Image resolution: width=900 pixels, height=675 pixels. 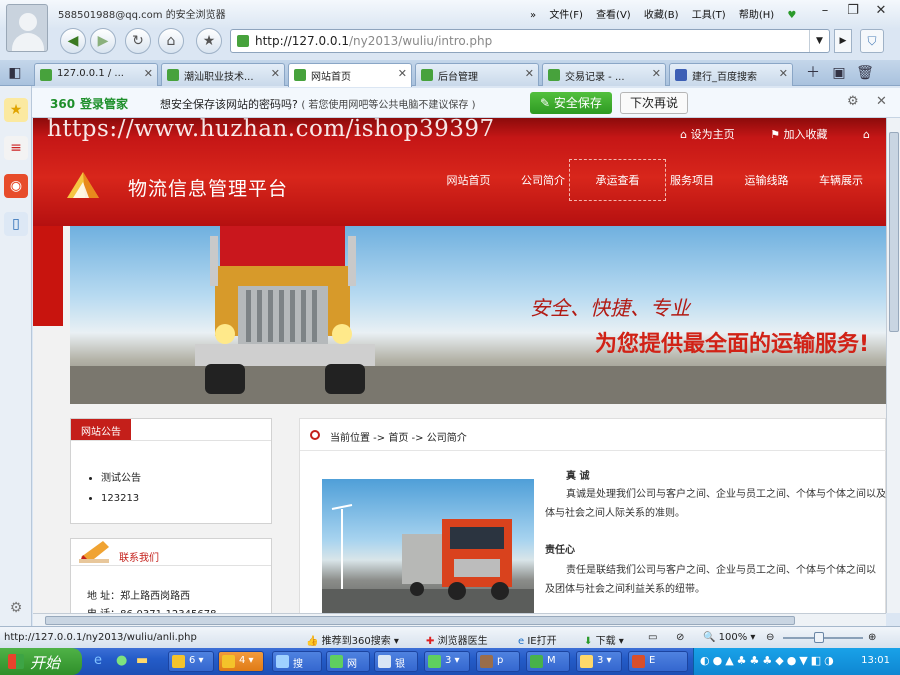 What do you see at coordinates (894, 232) in the screenshot?
I see `vertical-scroll-thumb` at bounding box center [894, 232].